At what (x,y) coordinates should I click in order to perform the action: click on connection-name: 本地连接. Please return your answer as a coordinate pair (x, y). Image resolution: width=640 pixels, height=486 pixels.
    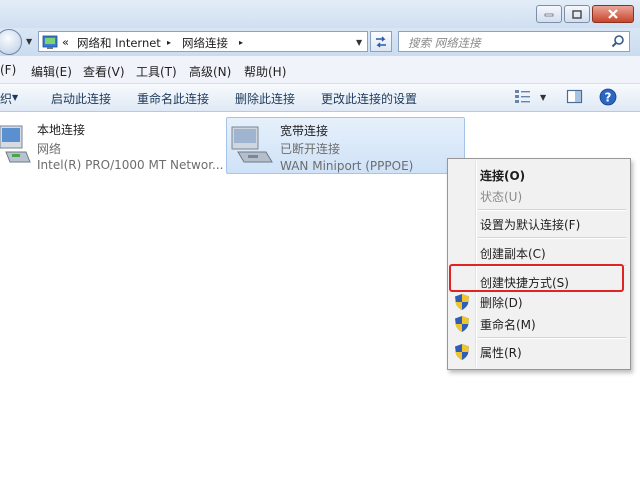
    Looking at the image, I should click on (61, 130).